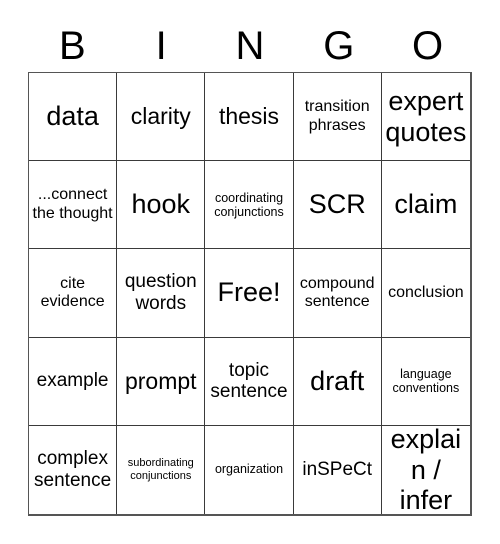 This screenshot has height=544, width=500. I want to click on bingo-cell-r2-c3: coordinating conjunctions, so click(249, 205).